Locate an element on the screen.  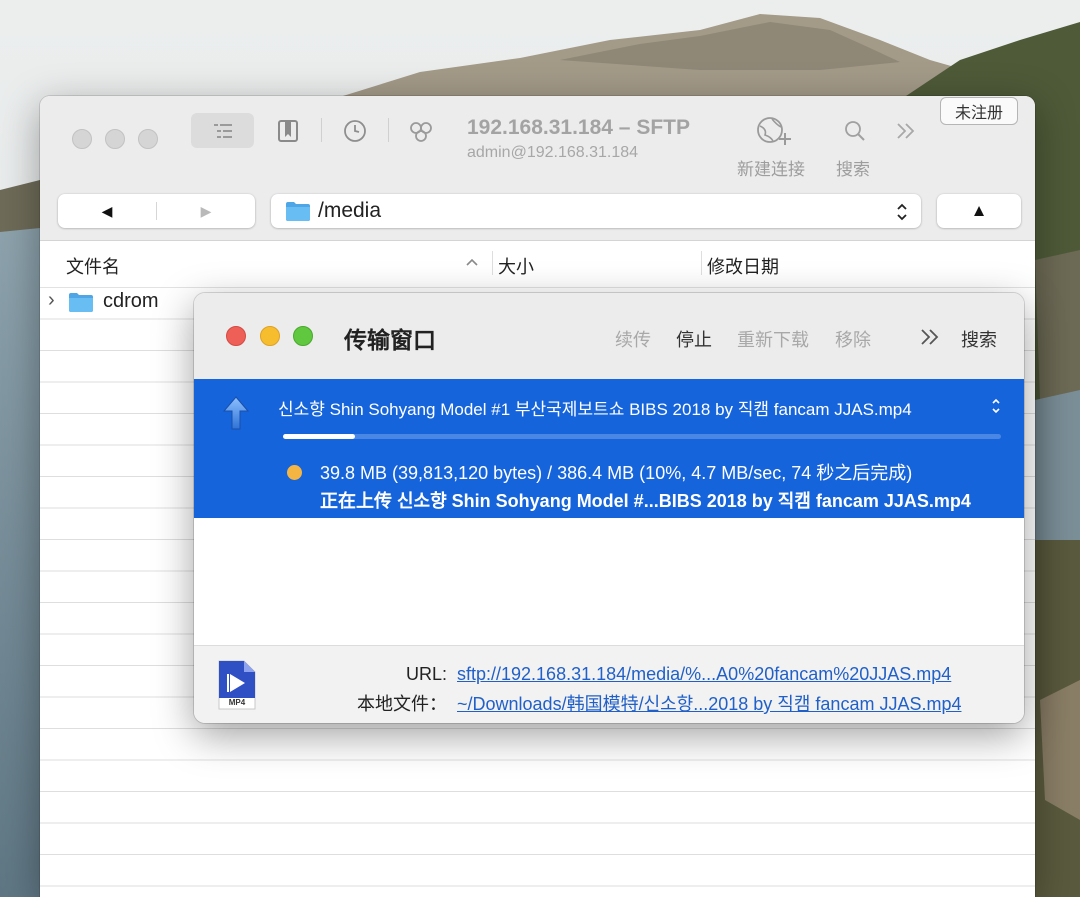
redownload-button: 重新下载 is located at coordinates (773, 339).